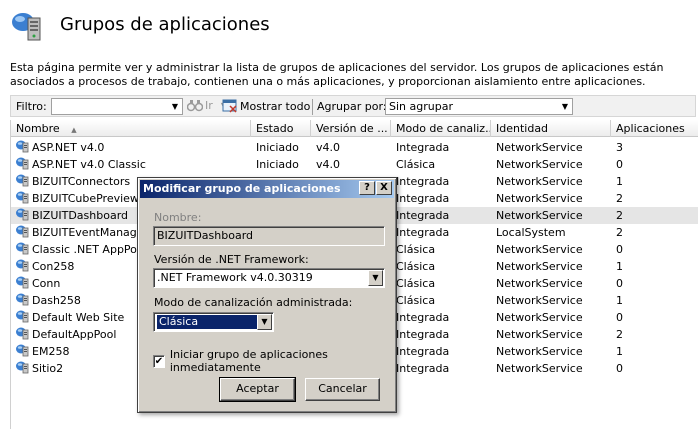  What do you see at coordinates (131, 128) in the screenshot?
I see `column-header-name: Nombre ▲` at bounding box center [131, 128].